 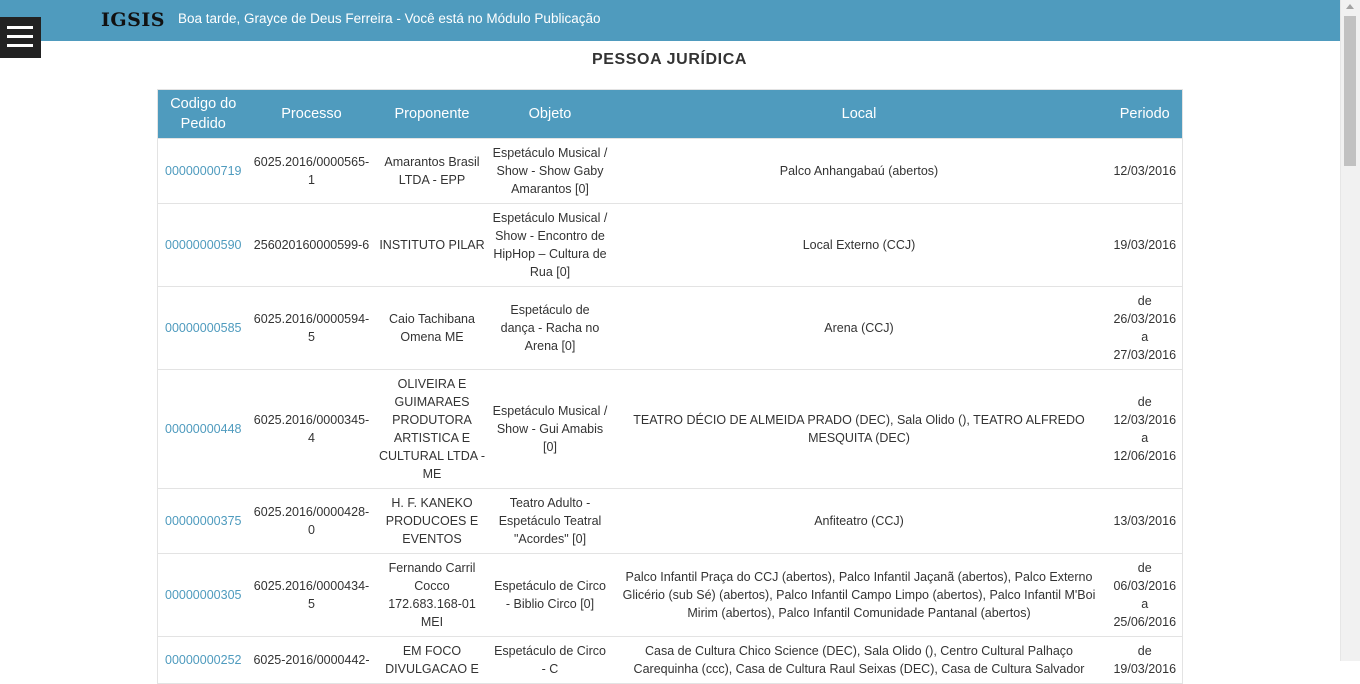 I want to click on column-header-periodo: Periodo, so click(x=1145, y=114).